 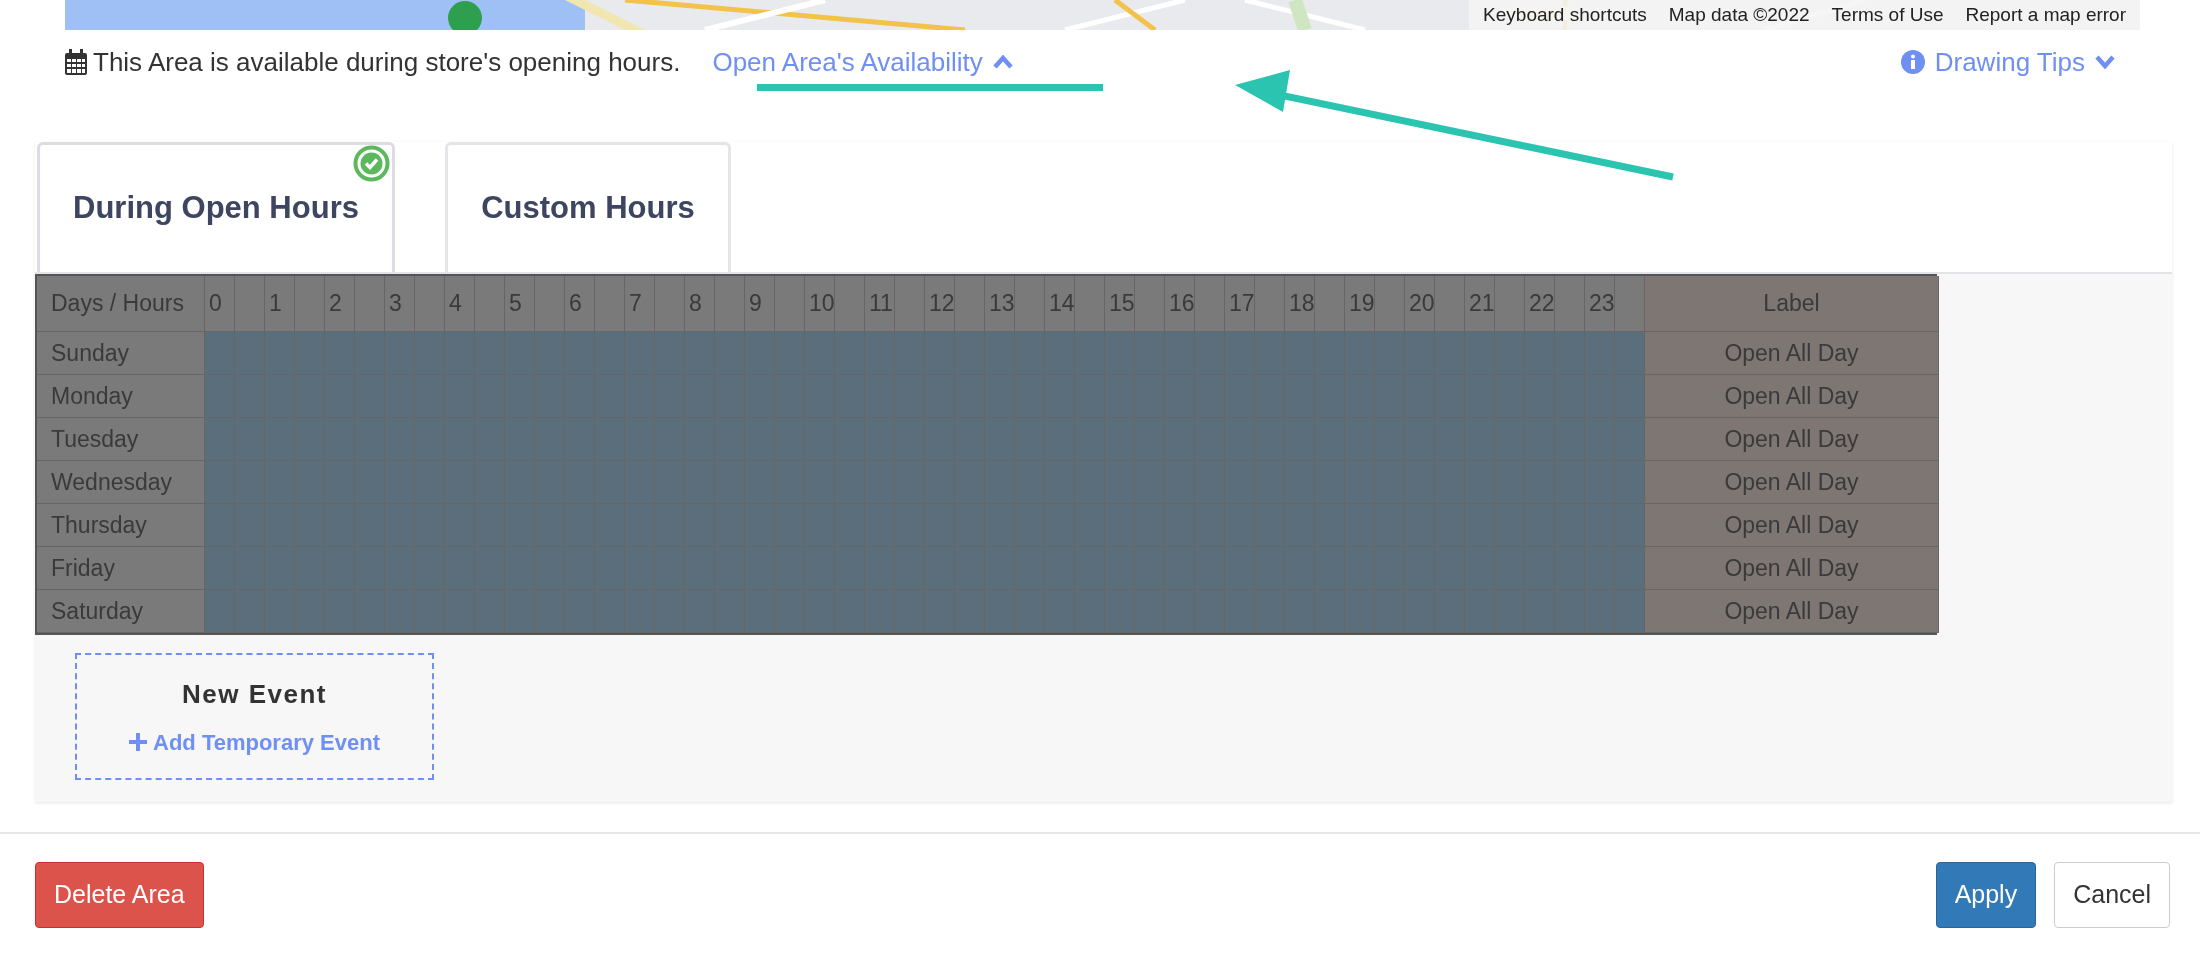 I want to click on tab: Custom Hours, so click(x=588, y=207).